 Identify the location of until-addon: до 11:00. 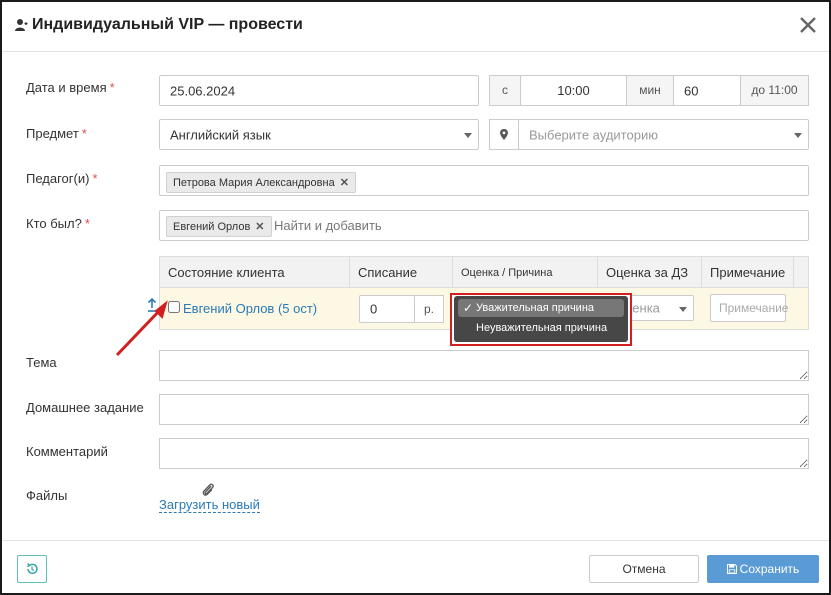
(774, 90).